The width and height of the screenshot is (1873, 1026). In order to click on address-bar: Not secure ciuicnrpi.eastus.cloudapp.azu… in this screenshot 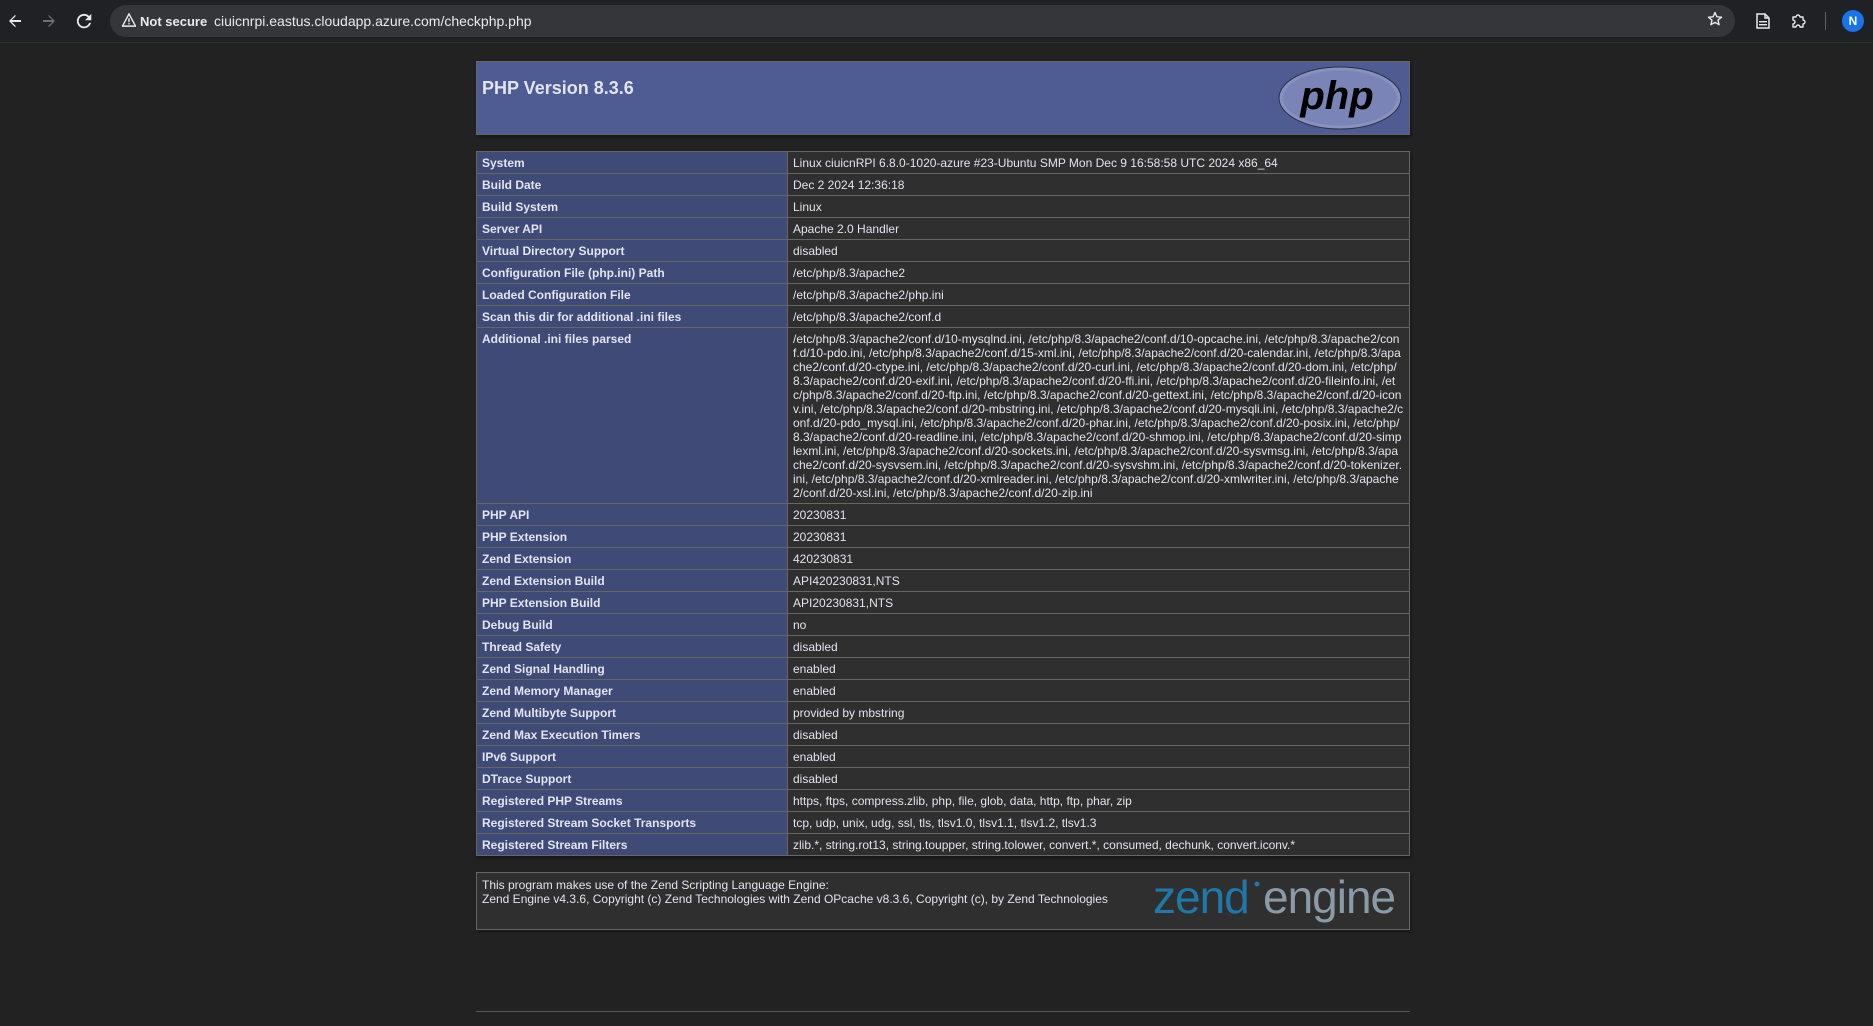, I will do `click(922, 21)`.